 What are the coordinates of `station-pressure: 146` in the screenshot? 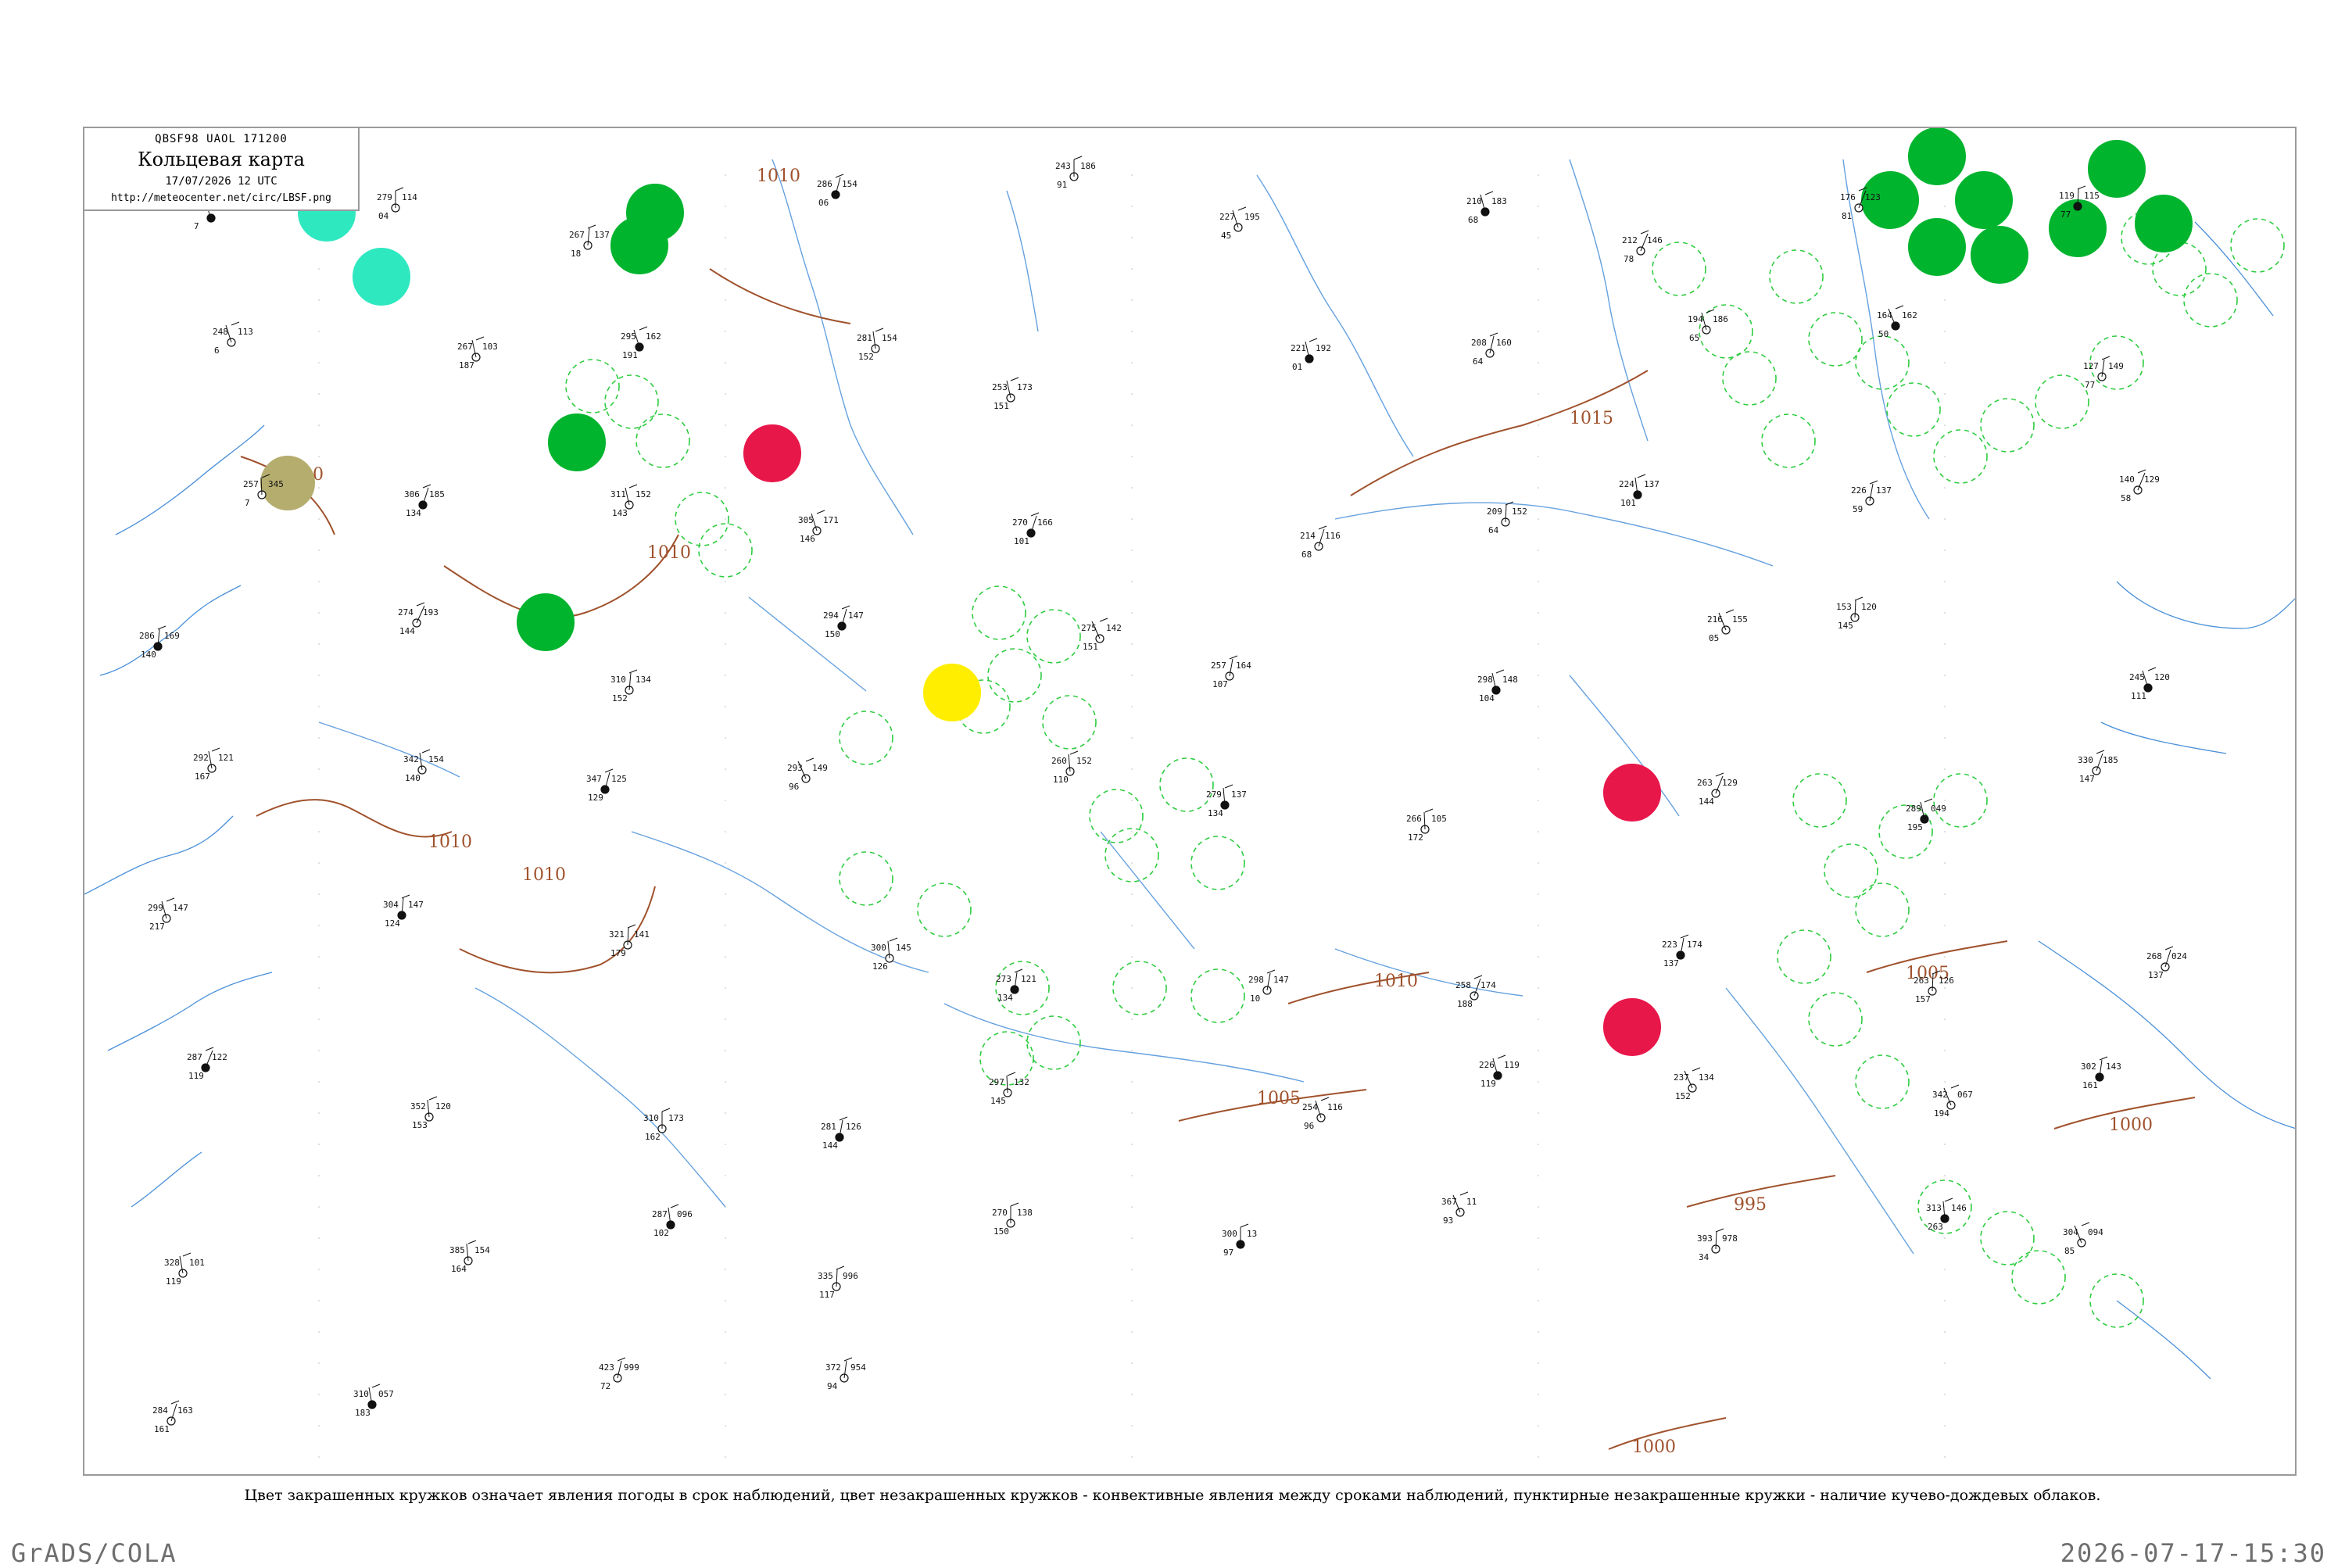 It's located at (1959, 1208).